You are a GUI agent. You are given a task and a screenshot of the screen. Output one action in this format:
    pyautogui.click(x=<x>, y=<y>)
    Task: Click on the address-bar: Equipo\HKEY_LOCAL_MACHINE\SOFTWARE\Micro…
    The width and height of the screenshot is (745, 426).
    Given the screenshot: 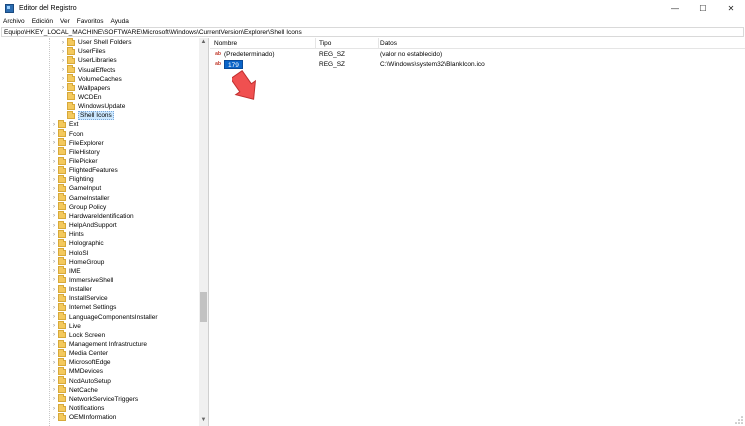 What is the action you would take?
    pyautogui.click(x=372, y=32)
    